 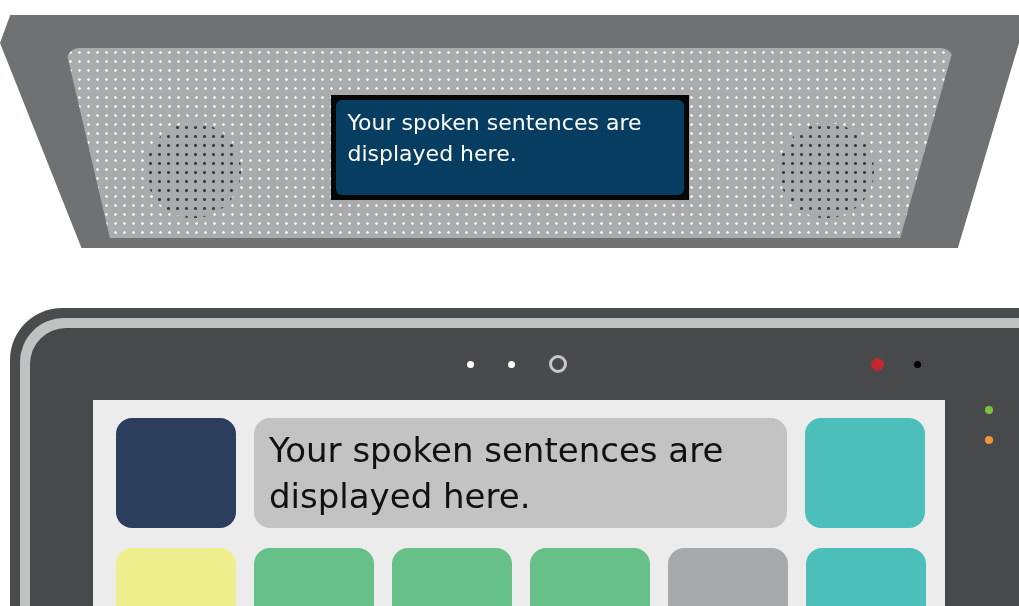 I want to click on message-bar: Your spoken sentences are displayed here., so click(x=520, y=473).